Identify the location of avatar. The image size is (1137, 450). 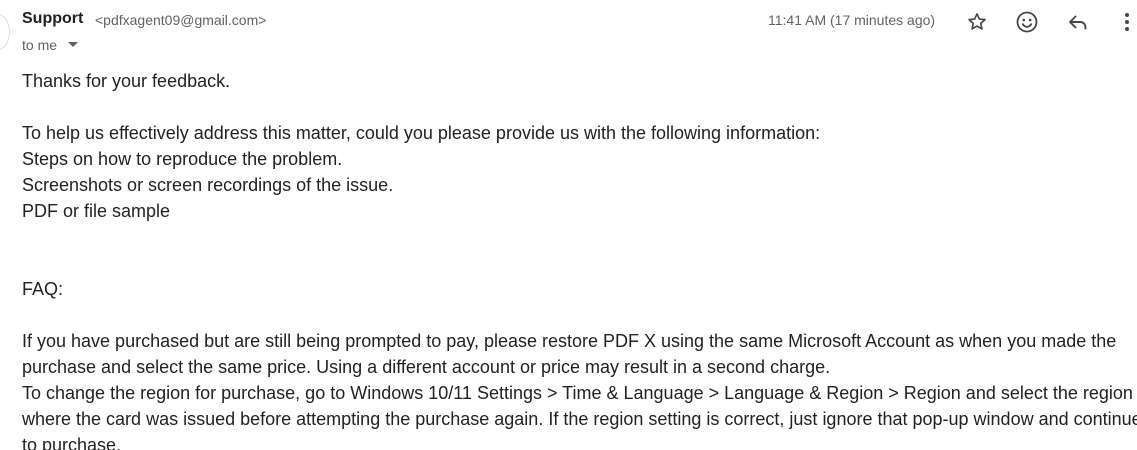
(5, 32).